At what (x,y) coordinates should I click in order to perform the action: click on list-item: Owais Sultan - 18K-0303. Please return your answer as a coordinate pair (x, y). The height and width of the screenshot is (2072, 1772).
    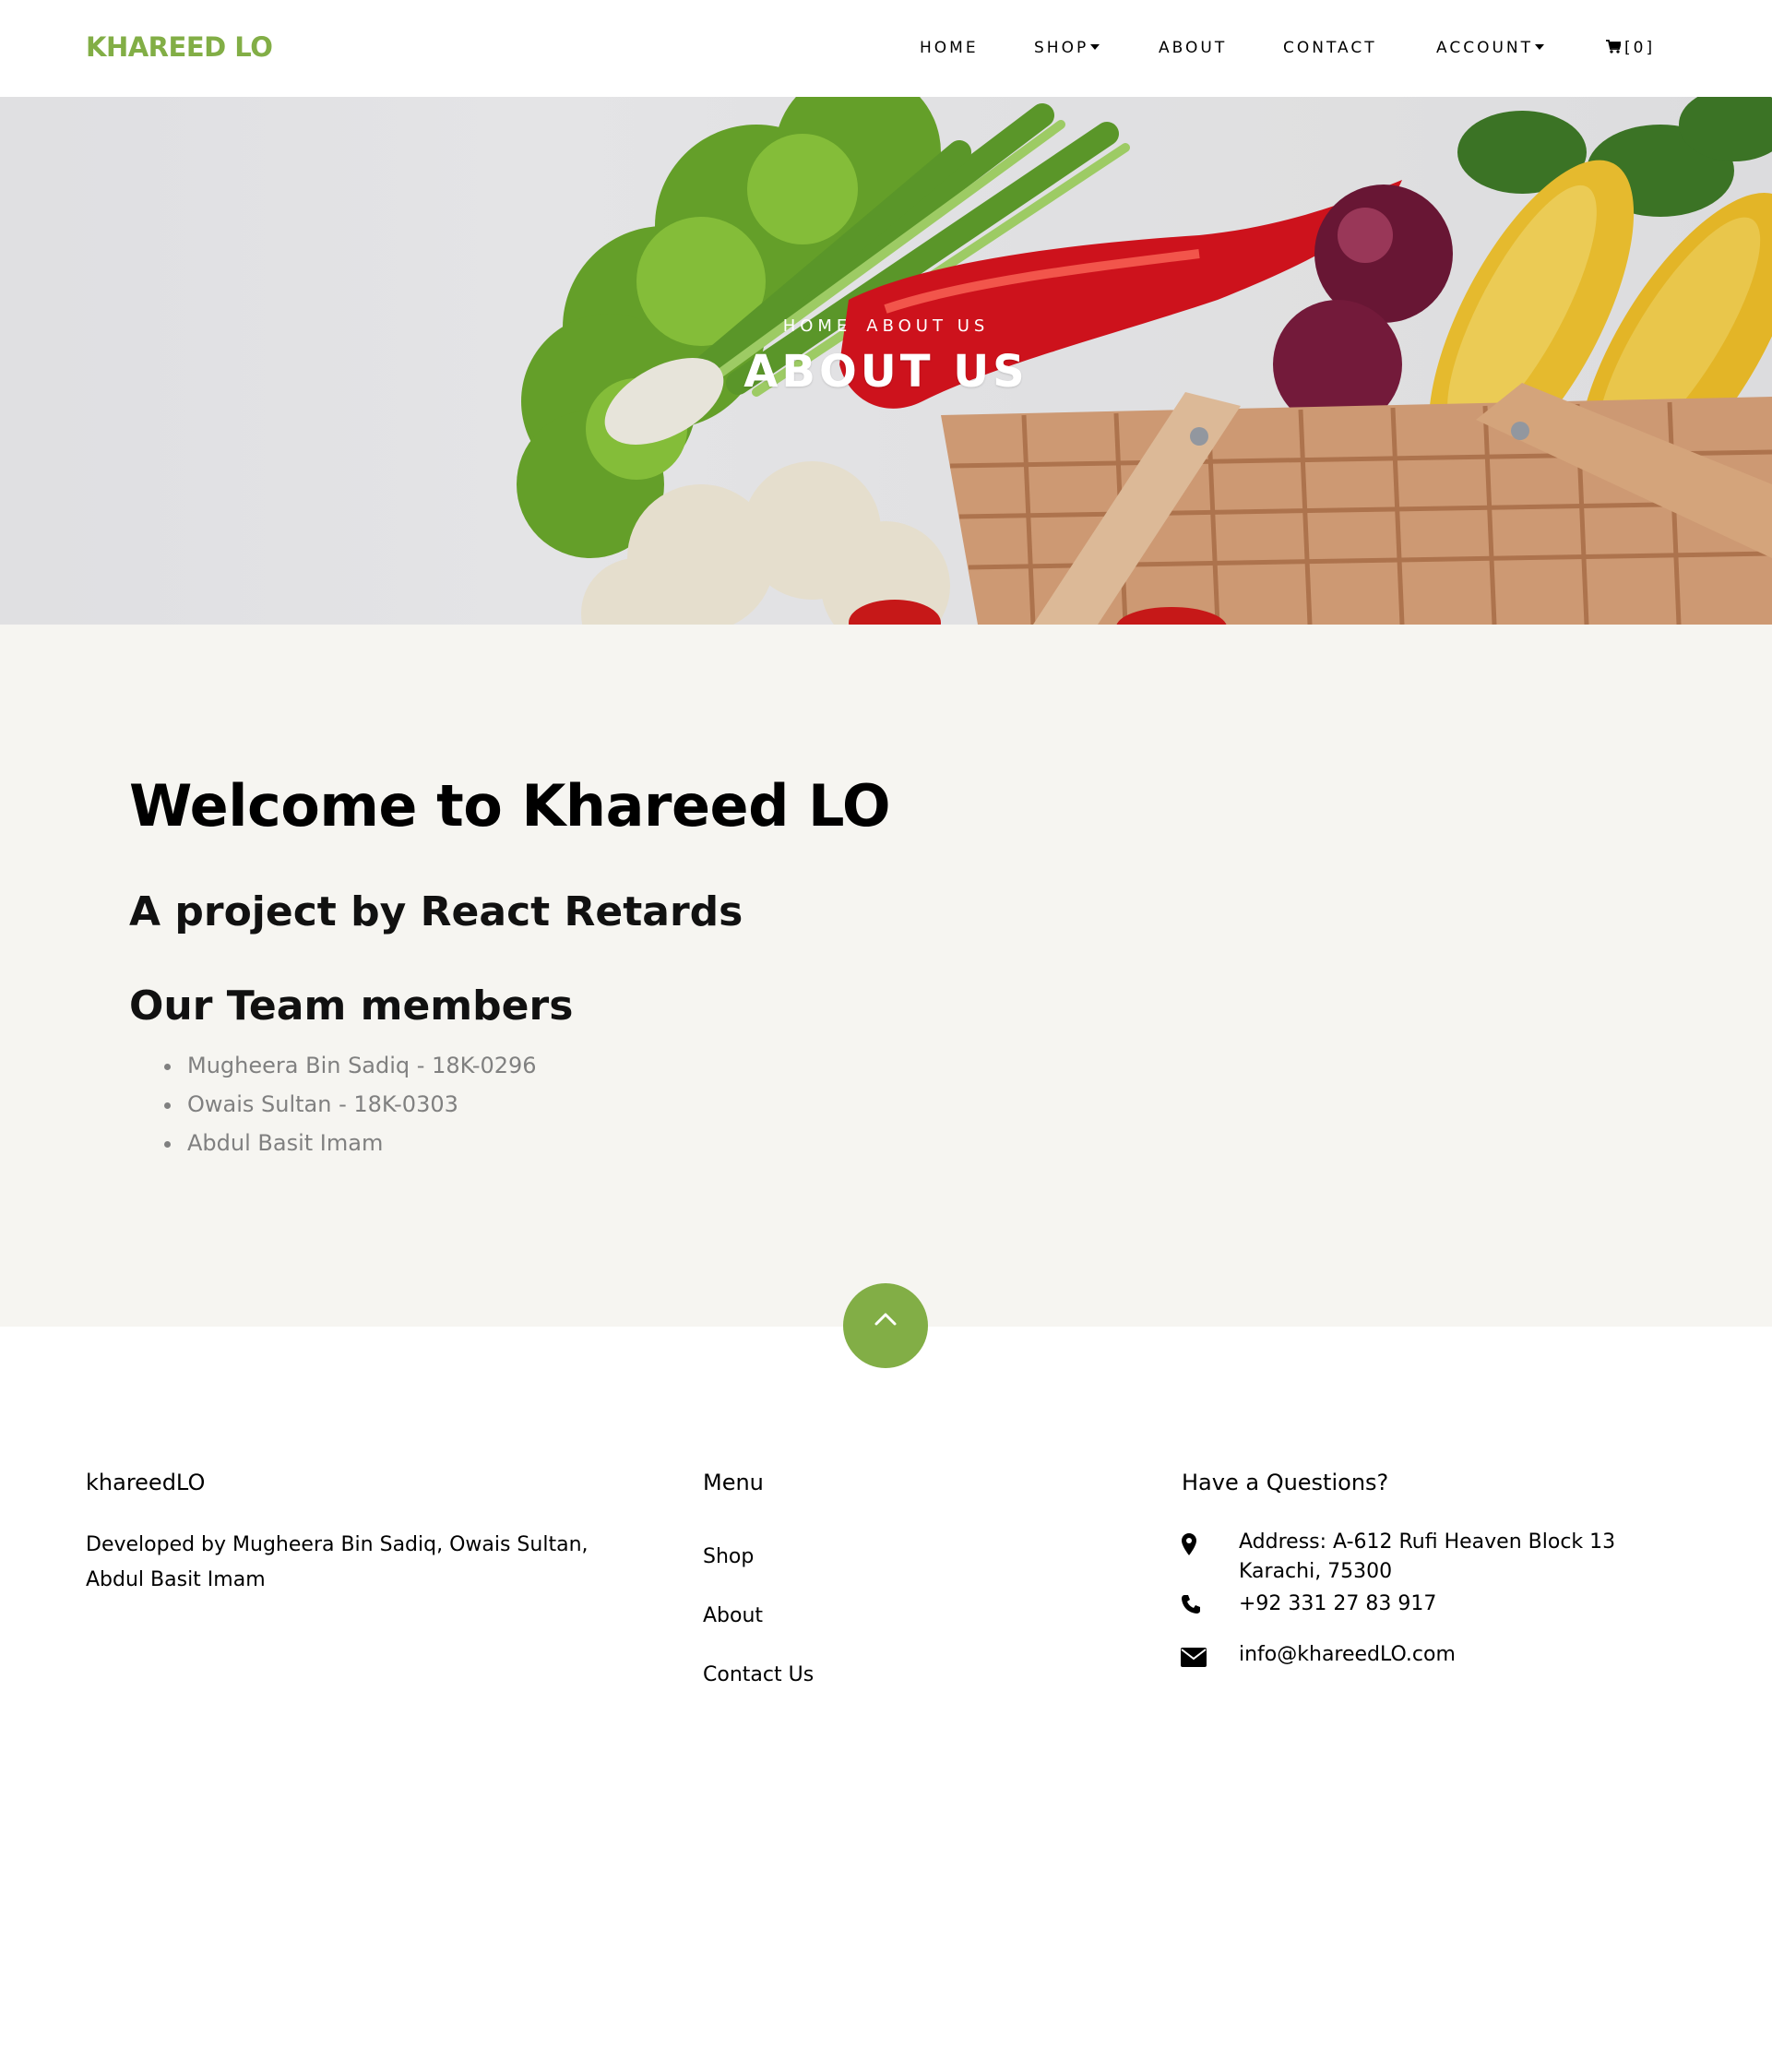
    Looking at the image, I should click on (350, 1109).